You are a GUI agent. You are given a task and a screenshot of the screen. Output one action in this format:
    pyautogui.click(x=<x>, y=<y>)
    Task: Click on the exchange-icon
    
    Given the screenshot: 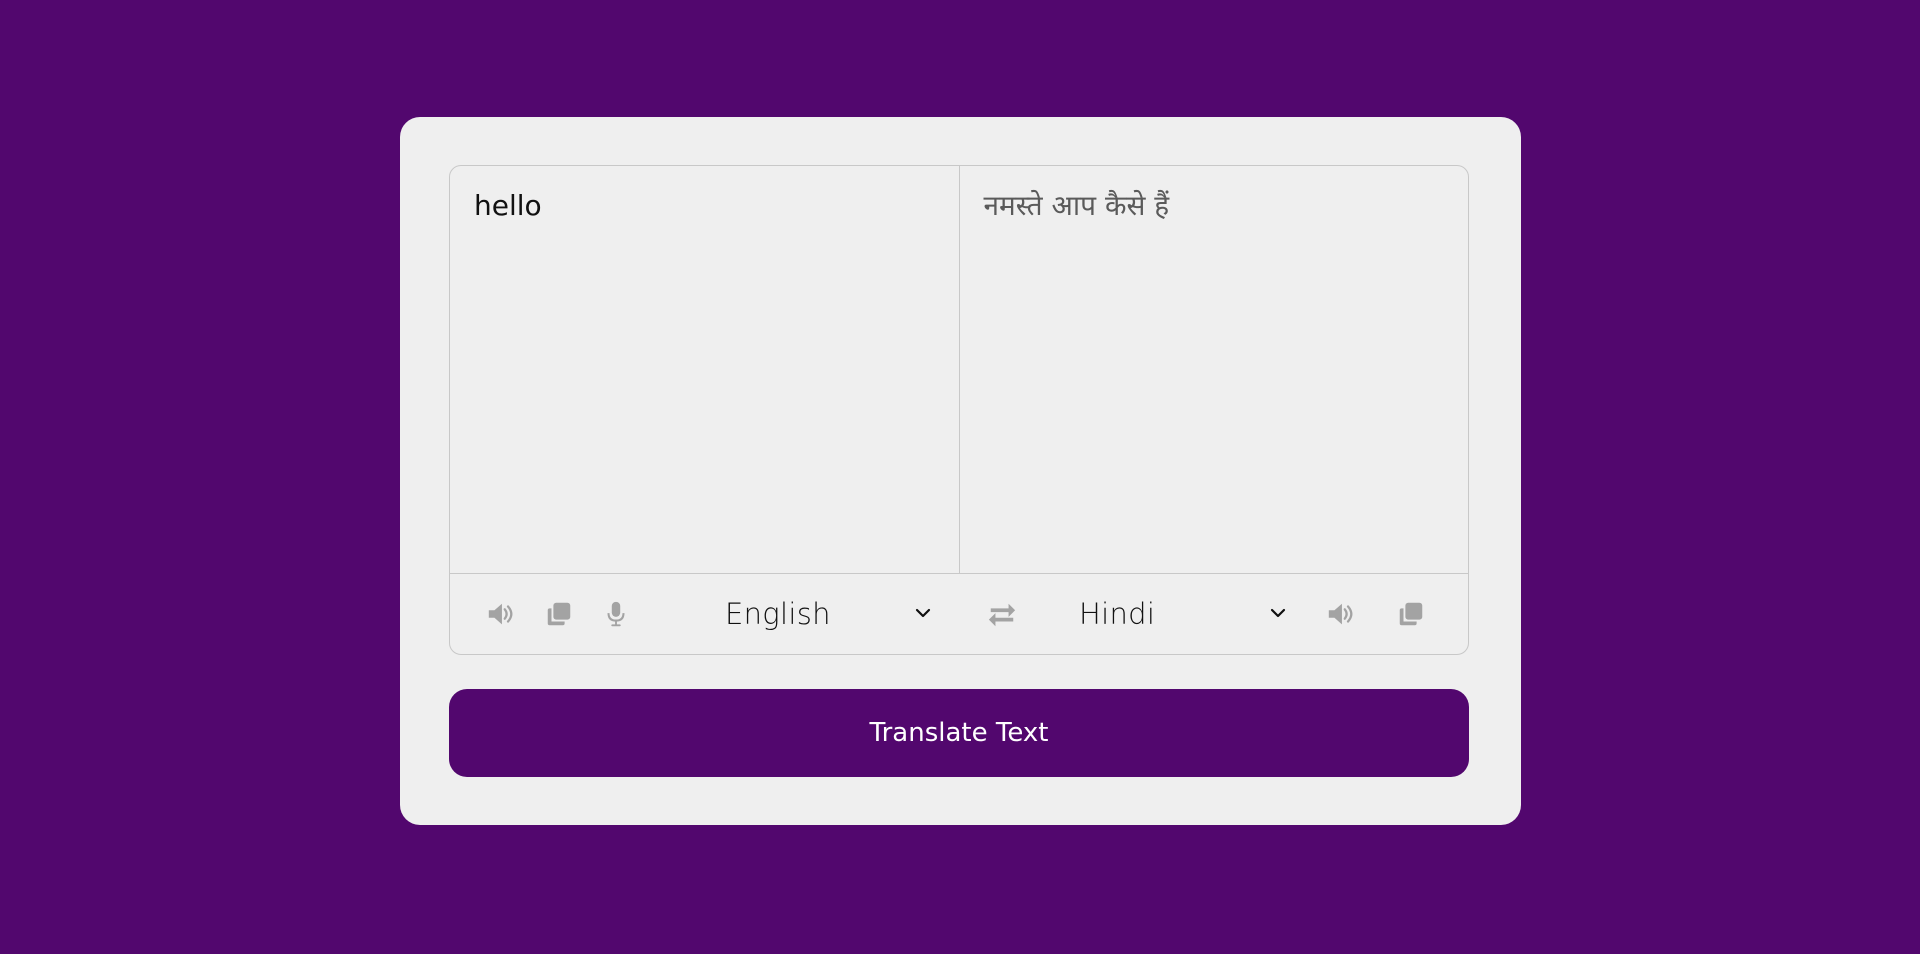 What is the action you would take?
    pyautogui.click(x=1002, y=615)
    